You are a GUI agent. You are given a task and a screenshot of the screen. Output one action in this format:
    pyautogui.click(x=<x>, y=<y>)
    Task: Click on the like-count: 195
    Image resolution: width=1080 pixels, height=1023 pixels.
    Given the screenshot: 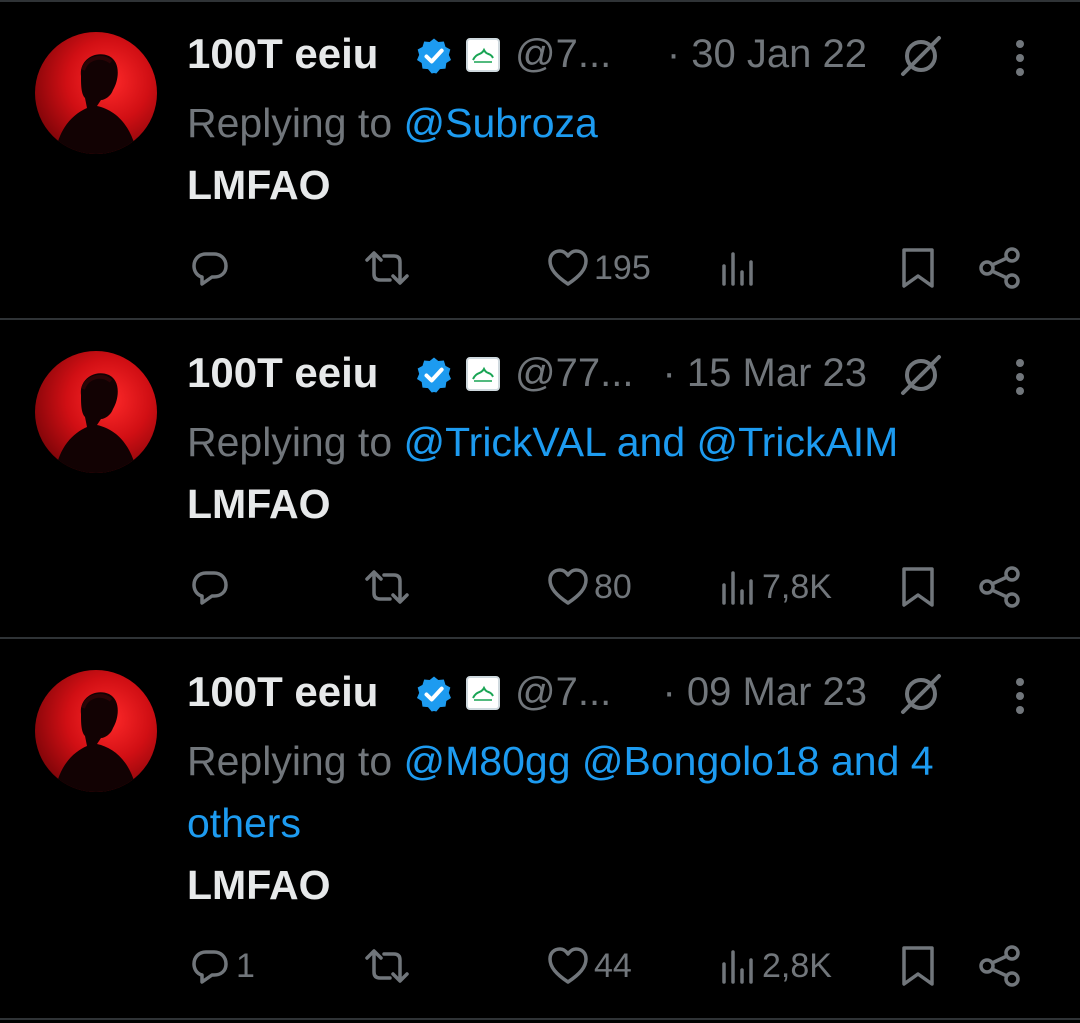 What is the action you would take?
    pyautogui.click(x=622, y=267)
    